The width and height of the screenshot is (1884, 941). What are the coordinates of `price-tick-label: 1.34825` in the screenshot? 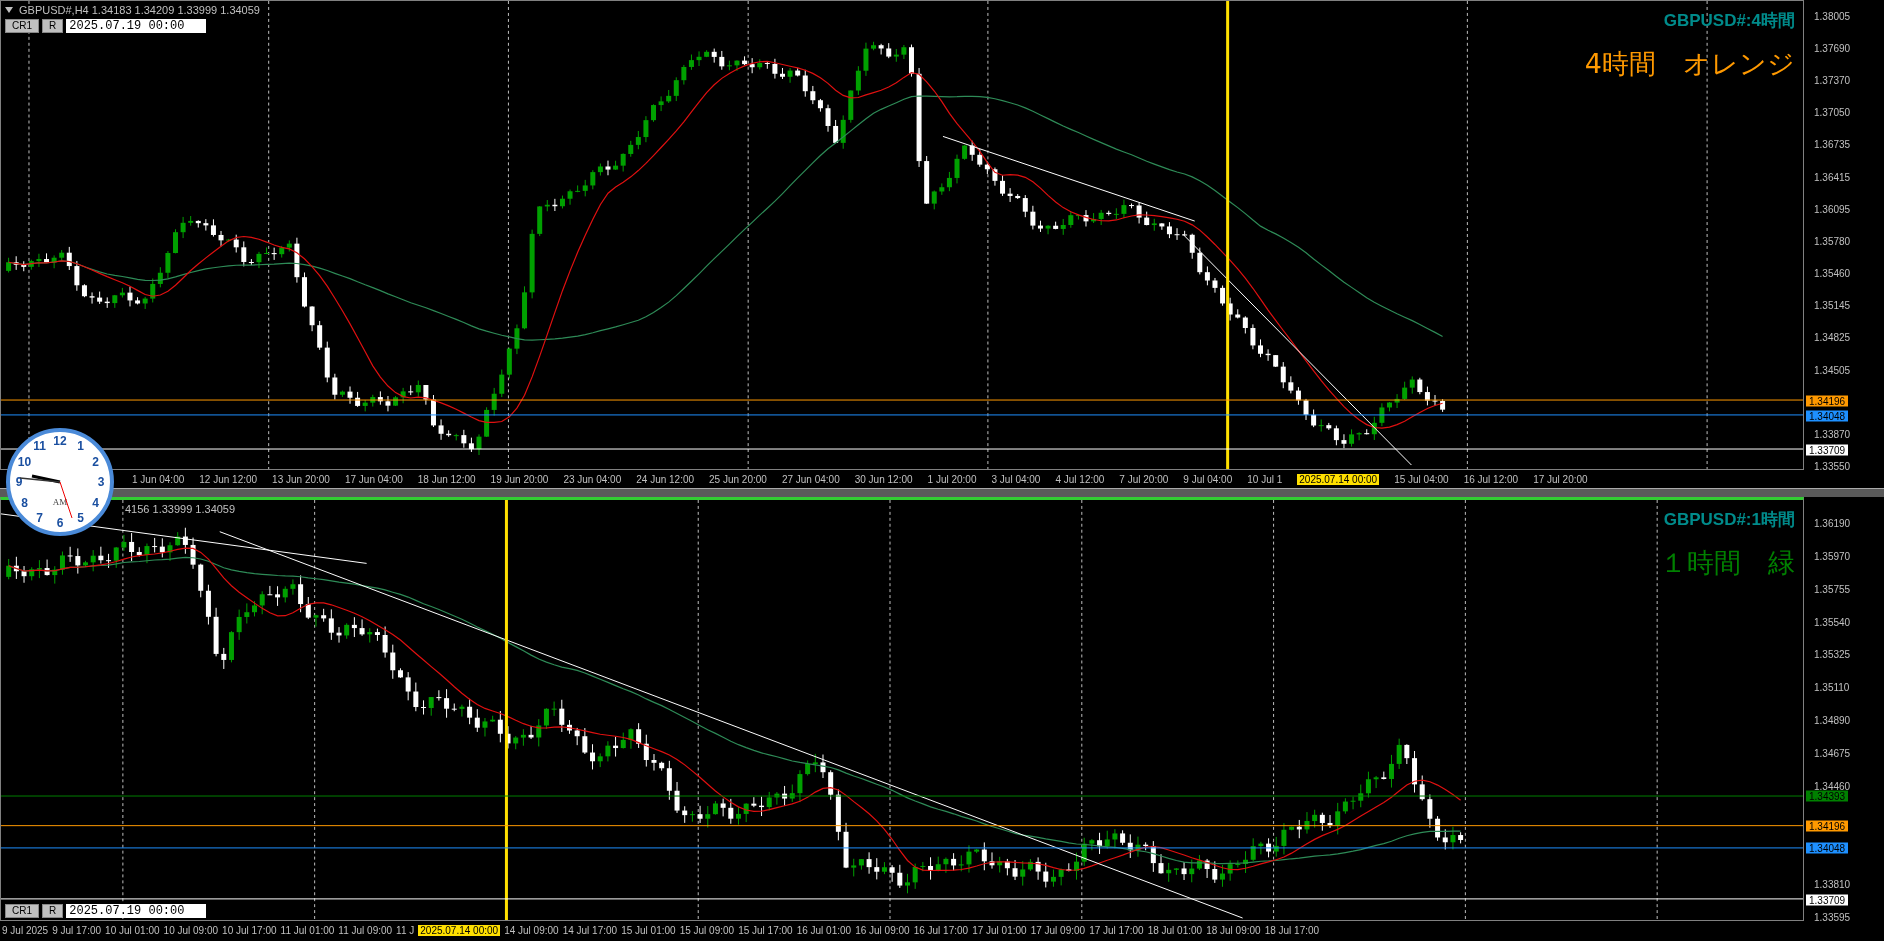 It's located at (1832, 337).